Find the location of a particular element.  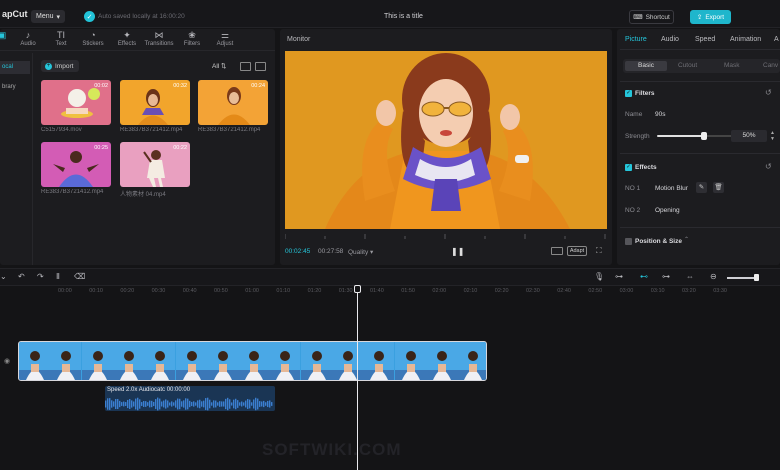

ruler-label: 00:40 is located at coordinates (189, 291).